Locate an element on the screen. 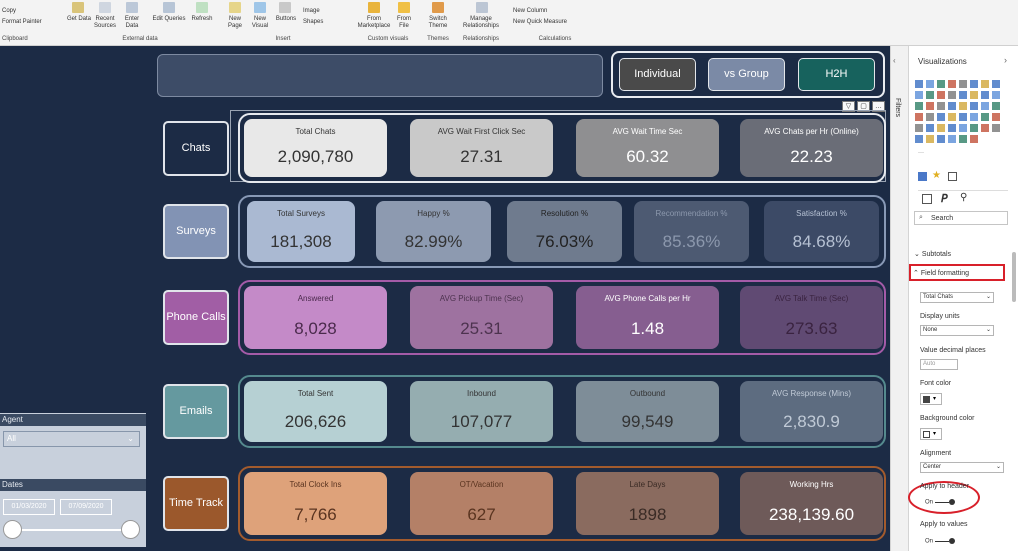 Image resolution: width=1018 pixels, height=551 pixels. analytics-tab-icon: ⚲ is located at coordinates (963, 197).